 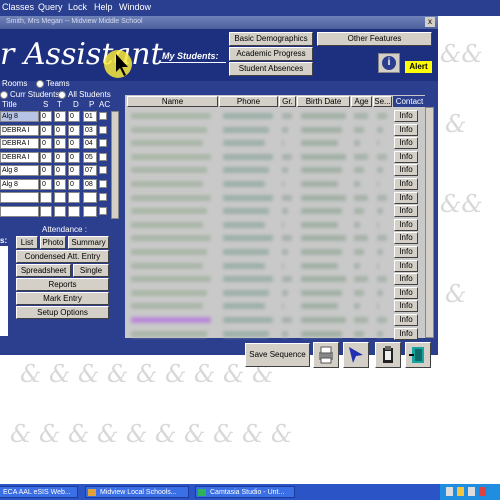 I want to click on menu-query: Query, so click(x=50, y=7).